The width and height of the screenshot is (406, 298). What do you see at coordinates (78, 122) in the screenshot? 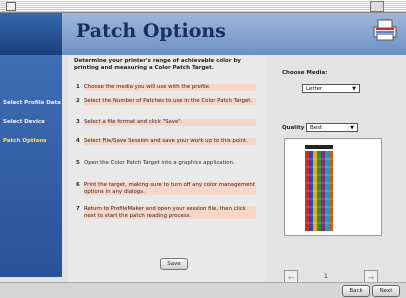
I see `step-number: 3` at bounding box center [78, 122].